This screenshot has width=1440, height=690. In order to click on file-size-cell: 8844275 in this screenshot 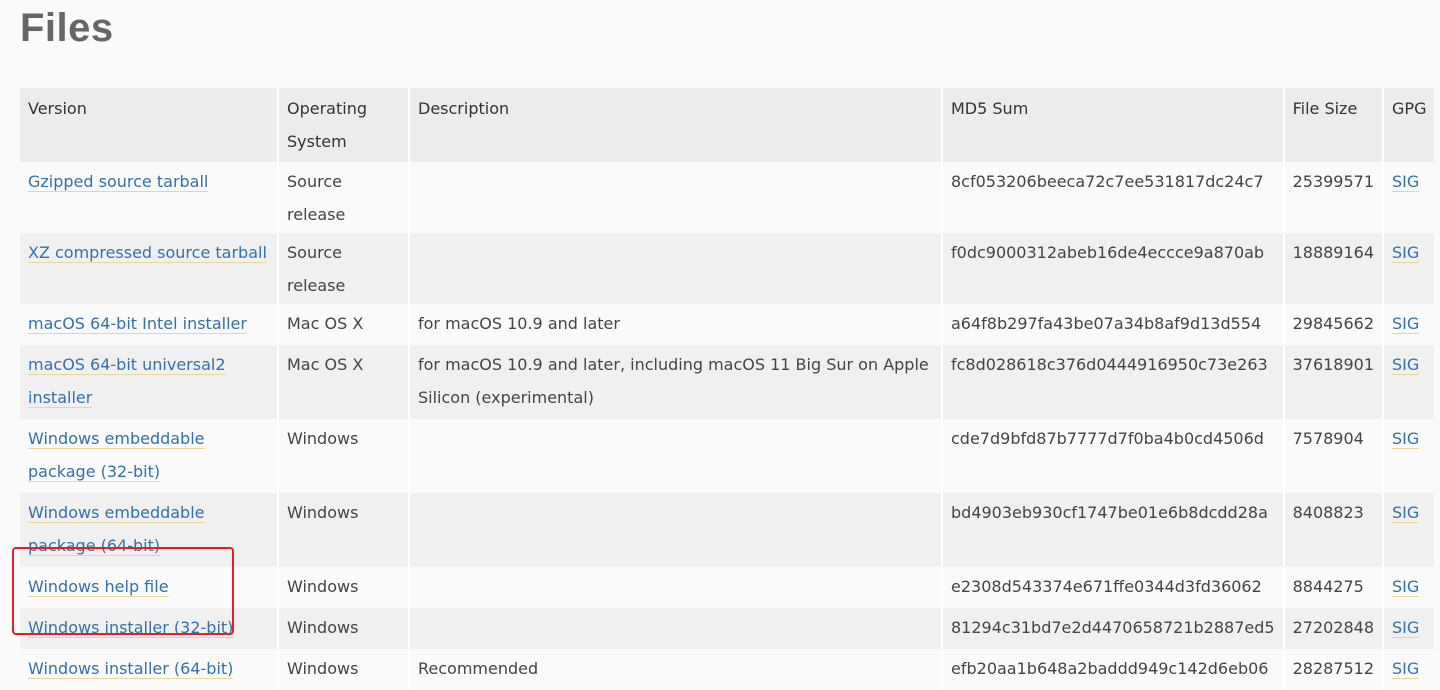, I will do `click(1334, 587)`.